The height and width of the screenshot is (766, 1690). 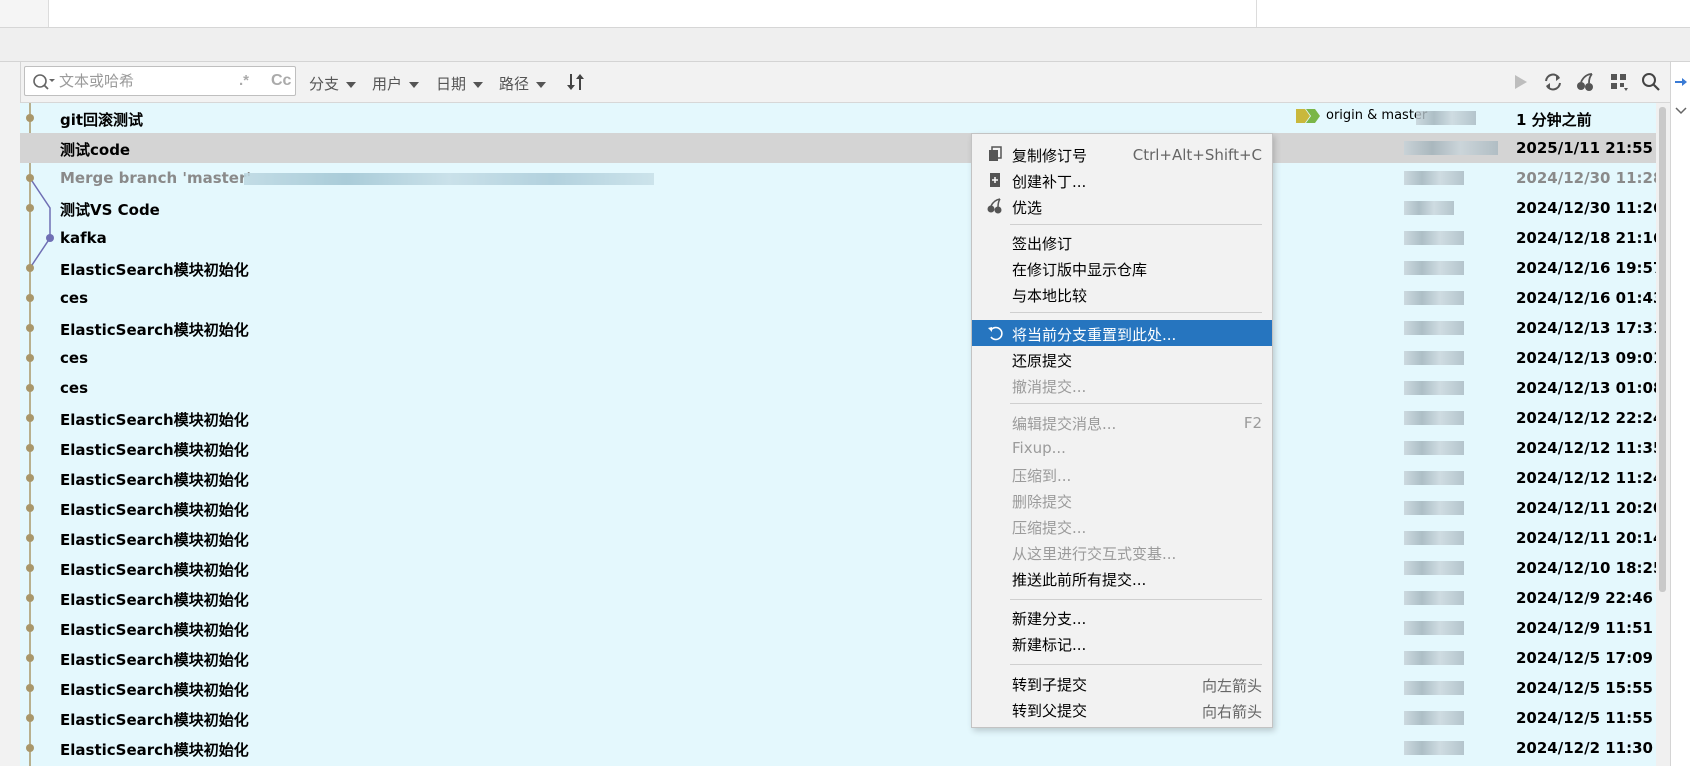 I want to click on table-row: ElasticSearch模块初始化 2024/12/13 17:31, so click(x=838, y=328).